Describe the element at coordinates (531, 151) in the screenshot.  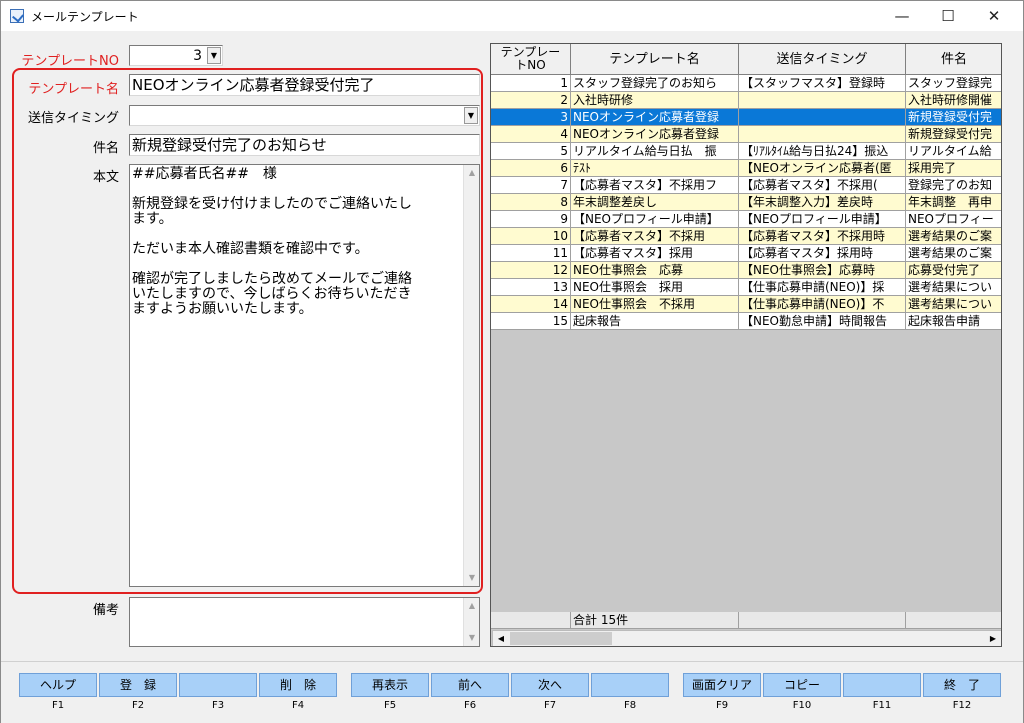
I see `cell-no: 5` at that location.